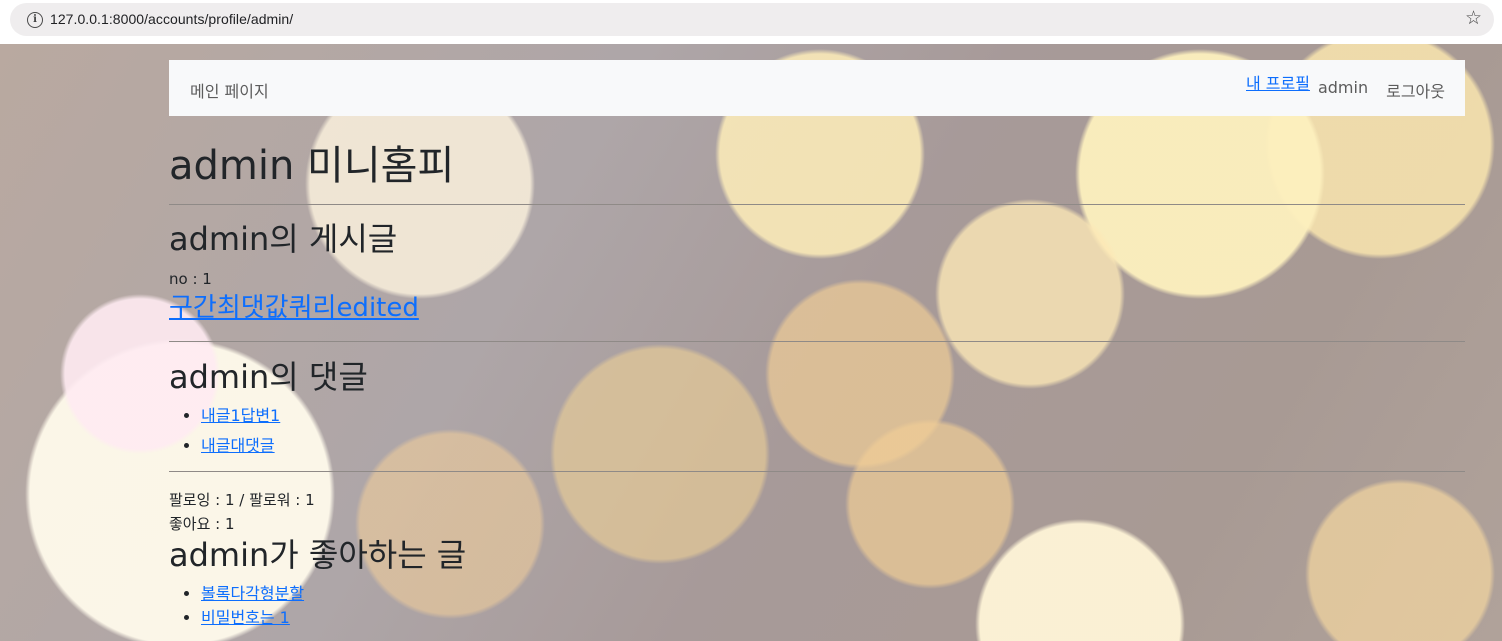 Image resolution: width=1502 pixels, height=641 pixels. What do you see at coordinates (171, 19) in the screenshot?
I see `url-text: 127.0.0.1:8000/accounts/profile/admin/` at bounding box center [171, 19].